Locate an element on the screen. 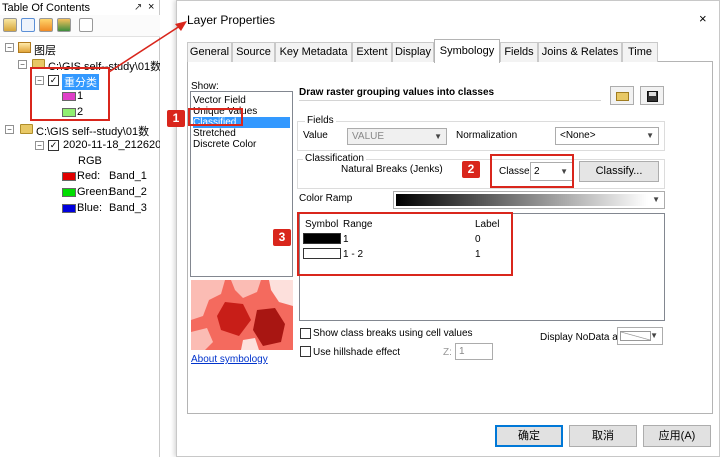 The width and height of the screenshot is (720, 457). about-symbology-link: About symbology is located at coordinates (229, 359).